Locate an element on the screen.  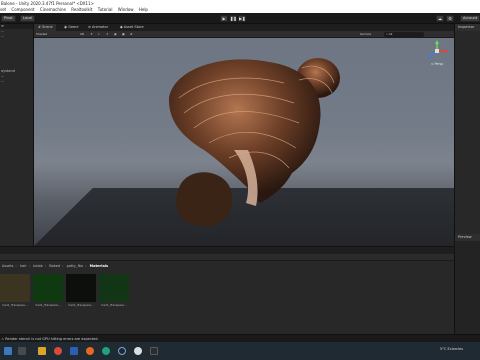
weather-widget: 5°C Eclarcies is located at coordinates (451, 349).